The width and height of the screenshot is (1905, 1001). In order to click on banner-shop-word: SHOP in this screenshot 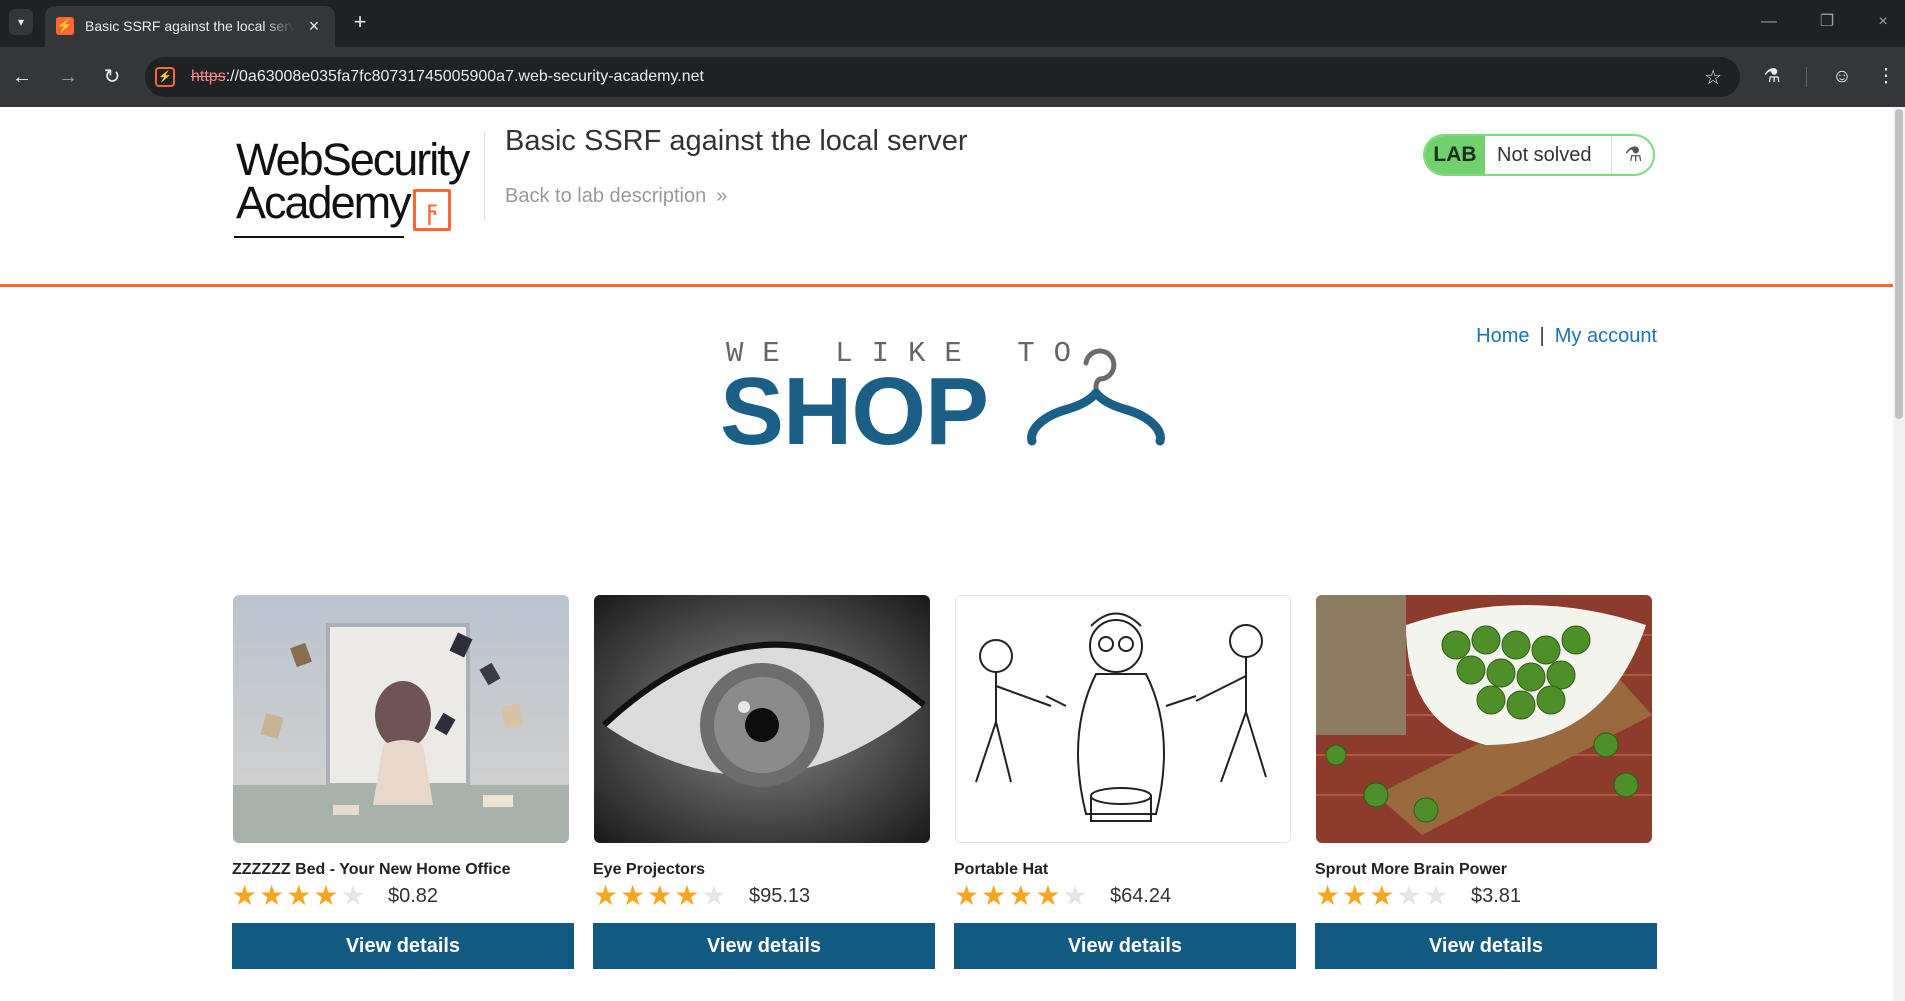, I will do `click(854, 411)`.